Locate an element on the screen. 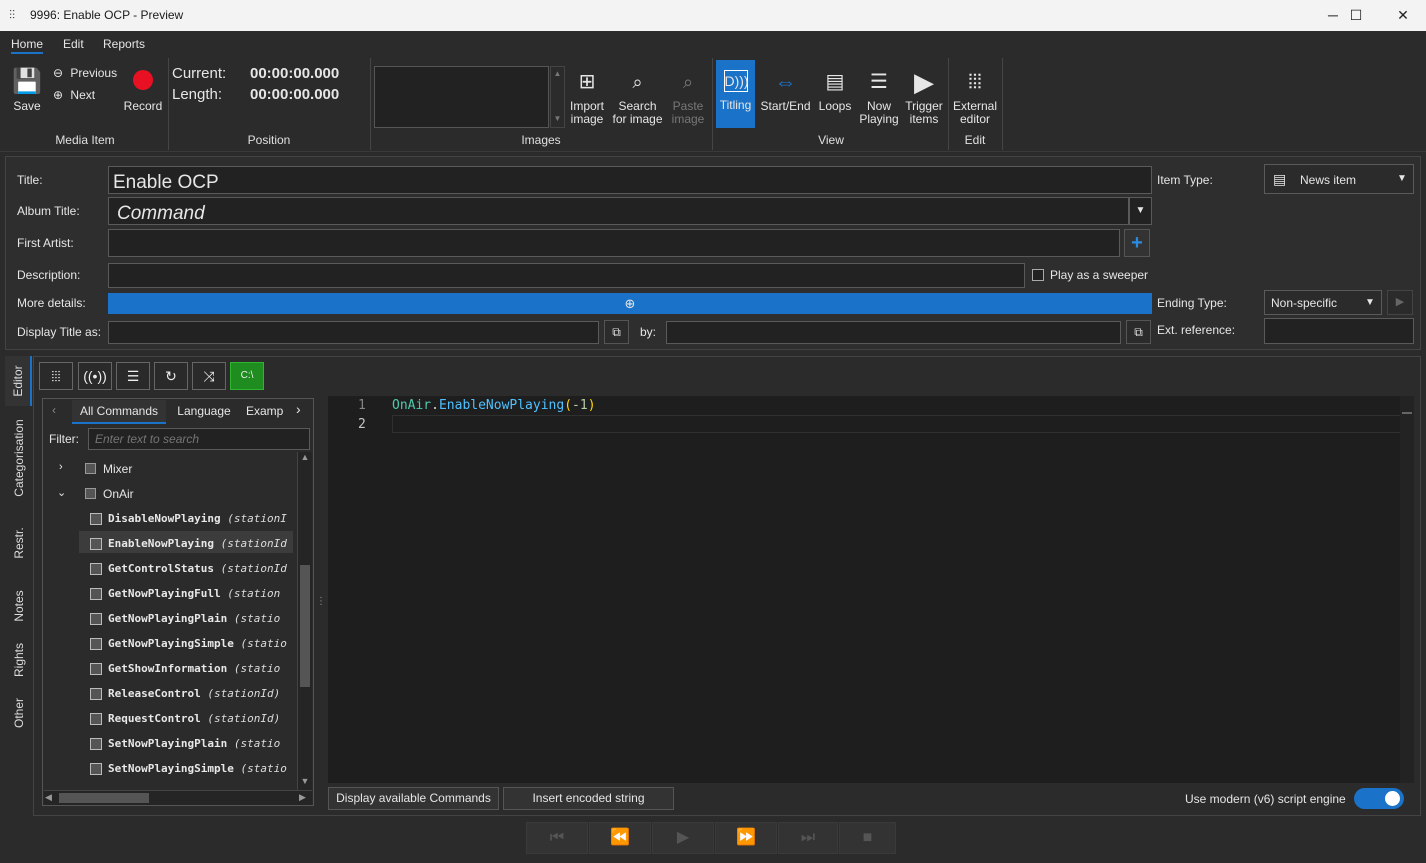 The image size is (1426, 863). engine-toggle is located at coordinates (1379, 798).